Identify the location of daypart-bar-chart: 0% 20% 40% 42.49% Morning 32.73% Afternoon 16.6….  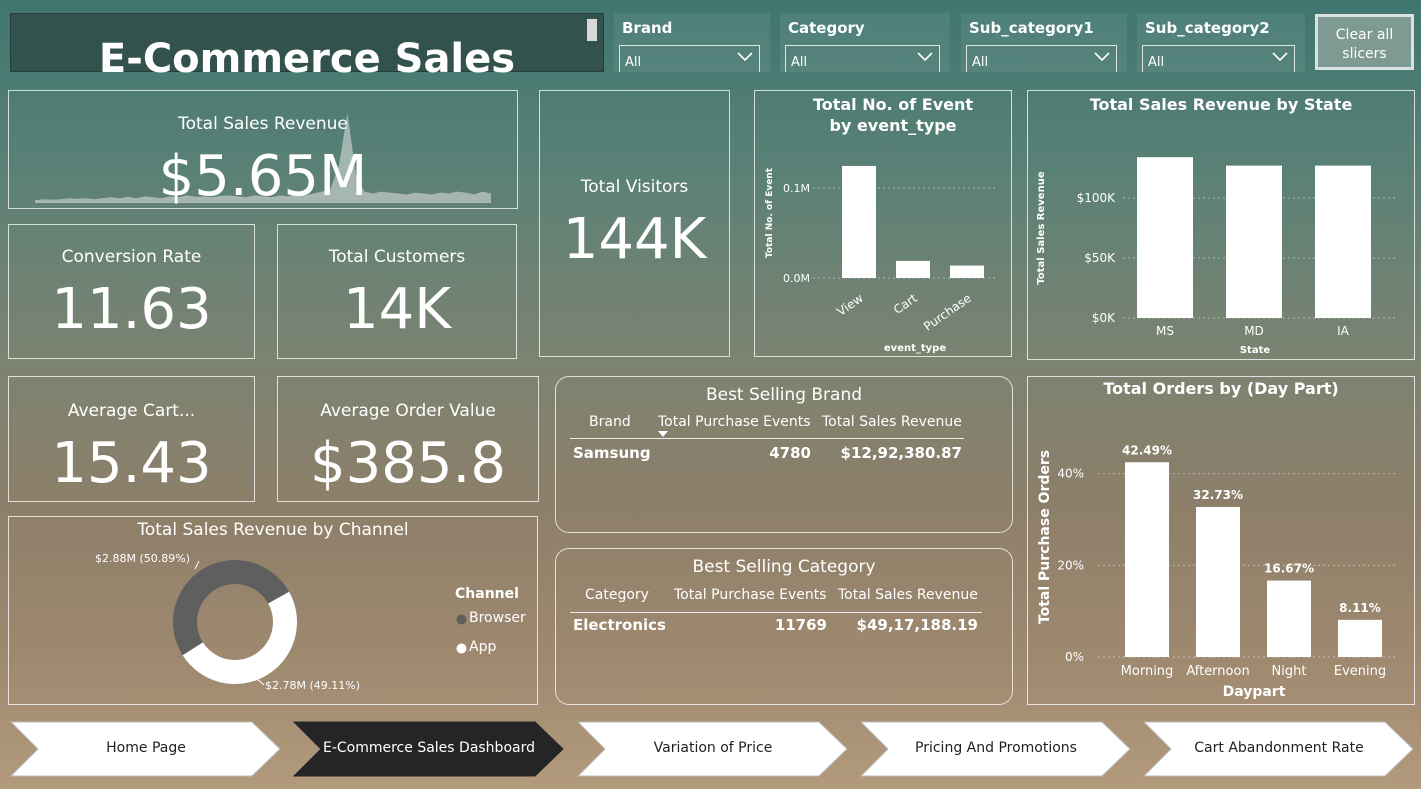
(1216, 571).